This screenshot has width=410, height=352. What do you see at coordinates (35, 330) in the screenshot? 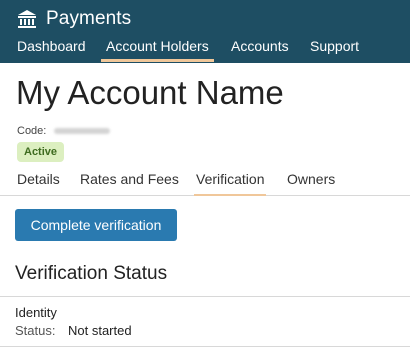
I see `status-label: Status:` at bounding box center [35, 330].